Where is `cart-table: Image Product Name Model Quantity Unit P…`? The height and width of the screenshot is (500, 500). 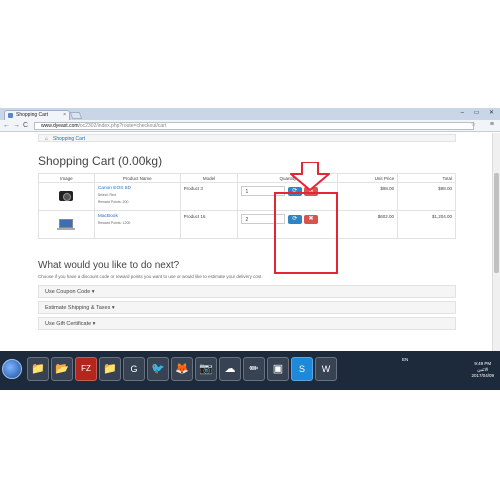 cart-table: Image Product Name Model Quantity Unit P… is located at coordinates (247, 206).